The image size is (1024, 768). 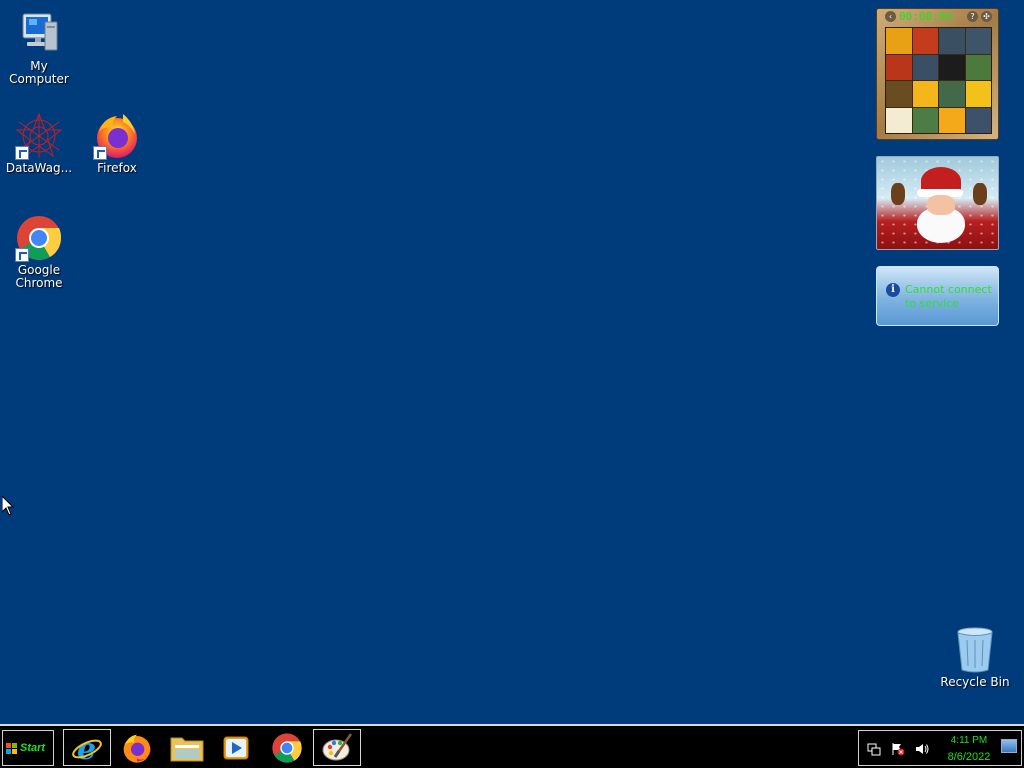 I want to click on picture-puzzle-gadget: ‹ 00:00:00 ? ✣, so click(x=937, y=74).